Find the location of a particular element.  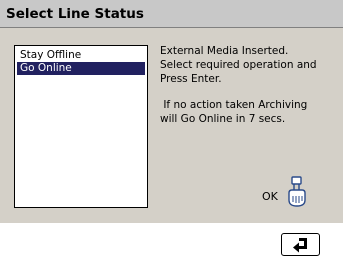

enter-key-button is located at coordinates (300, 244).